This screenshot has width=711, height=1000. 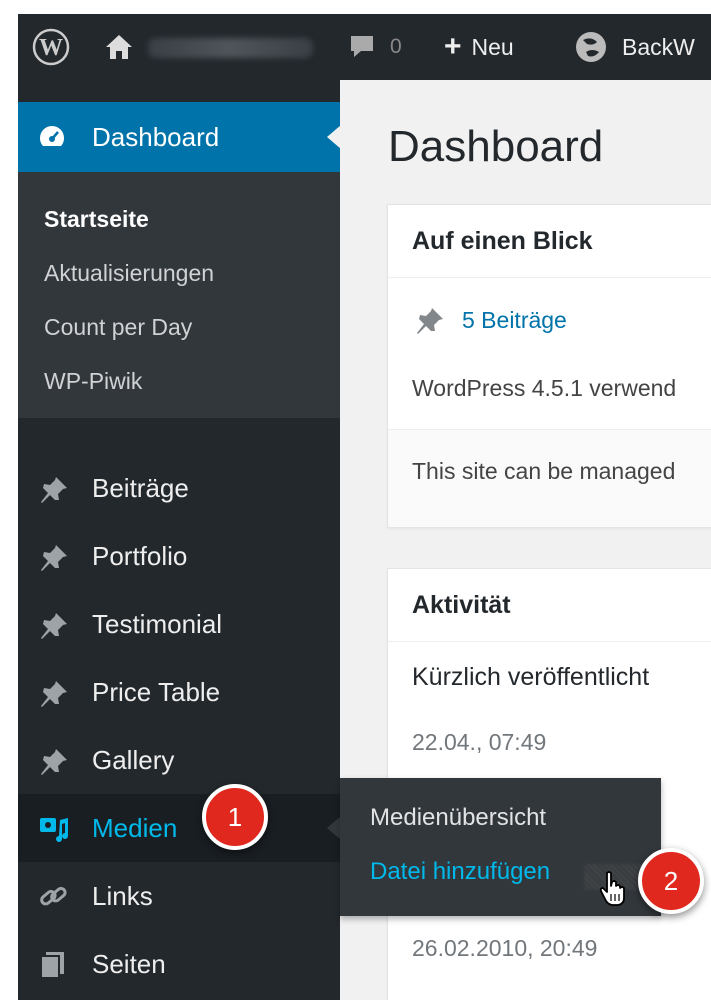 What do you see at coordinates (179, 964) in the screenshot?
I see `sidebar-item-seiten: Seiten` at bounding box center [179, 964].